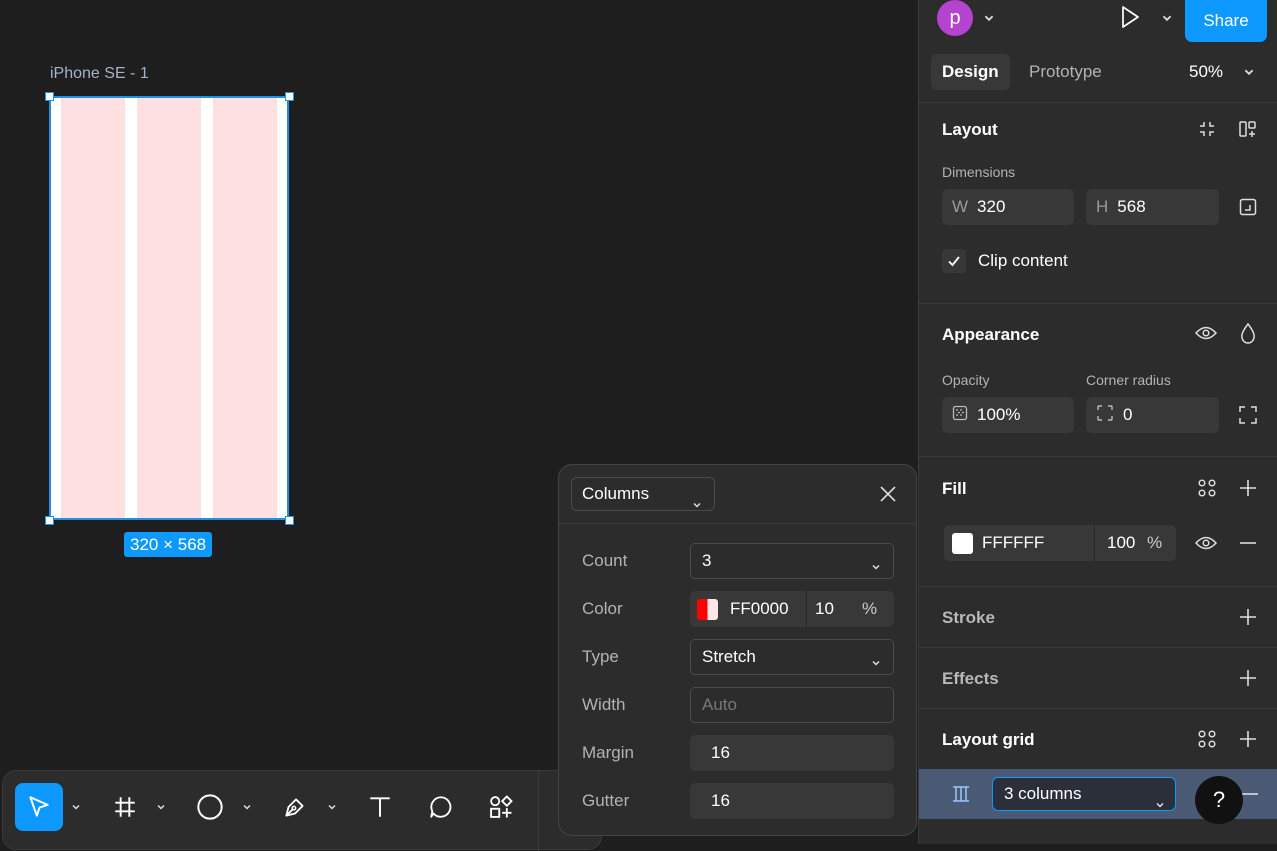 This screenshot has height=851, width=1277. What do you see at coordinates (605, 560) in the screenshot?
I see `count-label: Count` at bounding box center [605, 560].